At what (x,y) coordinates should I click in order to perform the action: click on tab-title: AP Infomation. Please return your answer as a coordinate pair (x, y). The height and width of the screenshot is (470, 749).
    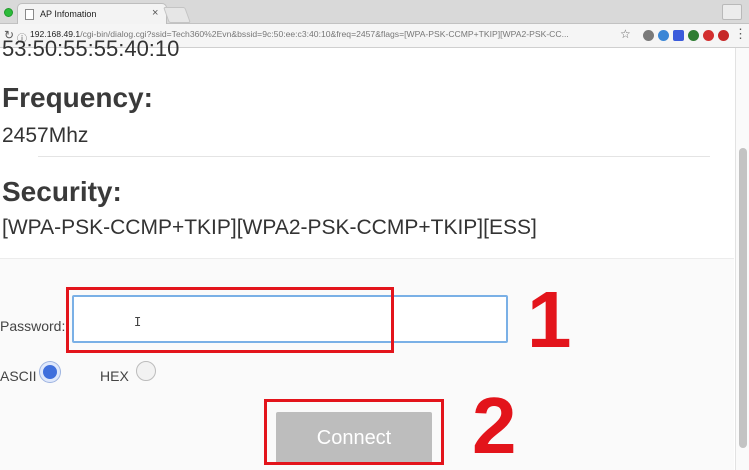
    Looking at the image, I should click on (68, 14).